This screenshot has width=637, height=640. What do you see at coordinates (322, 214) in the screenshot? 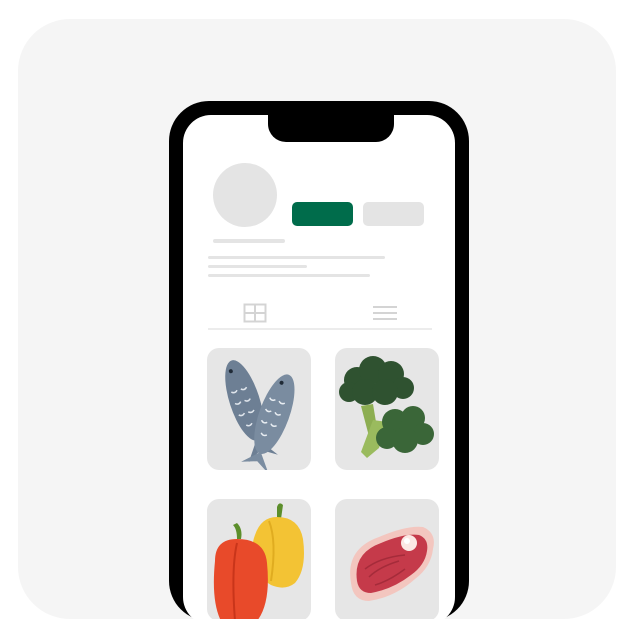
I see `follow-button` at bounding box center [322, 214].